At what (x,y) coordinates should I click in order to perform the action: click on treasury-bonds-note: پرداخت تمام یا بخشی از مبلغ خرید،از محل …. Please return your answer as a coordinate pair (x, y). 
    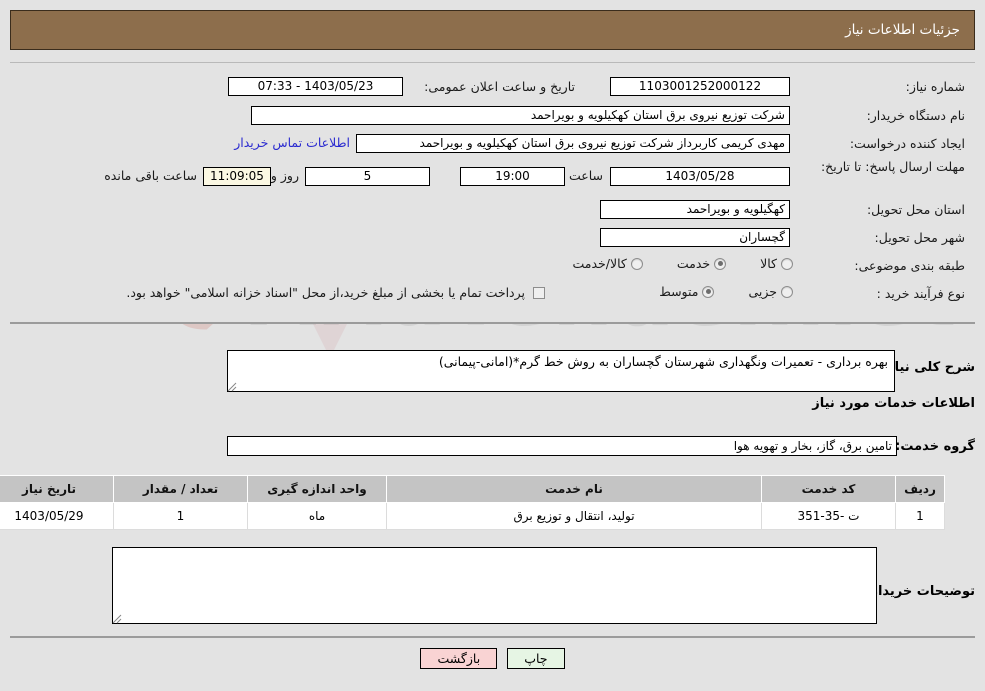
    Looking at the image, I should click on (325, 292).